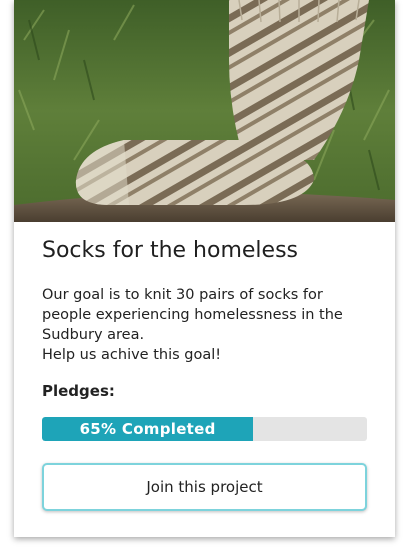 This screenshot has width=409, height=553. I want to click on progress-label: 65% Completed, so click(147, 429).